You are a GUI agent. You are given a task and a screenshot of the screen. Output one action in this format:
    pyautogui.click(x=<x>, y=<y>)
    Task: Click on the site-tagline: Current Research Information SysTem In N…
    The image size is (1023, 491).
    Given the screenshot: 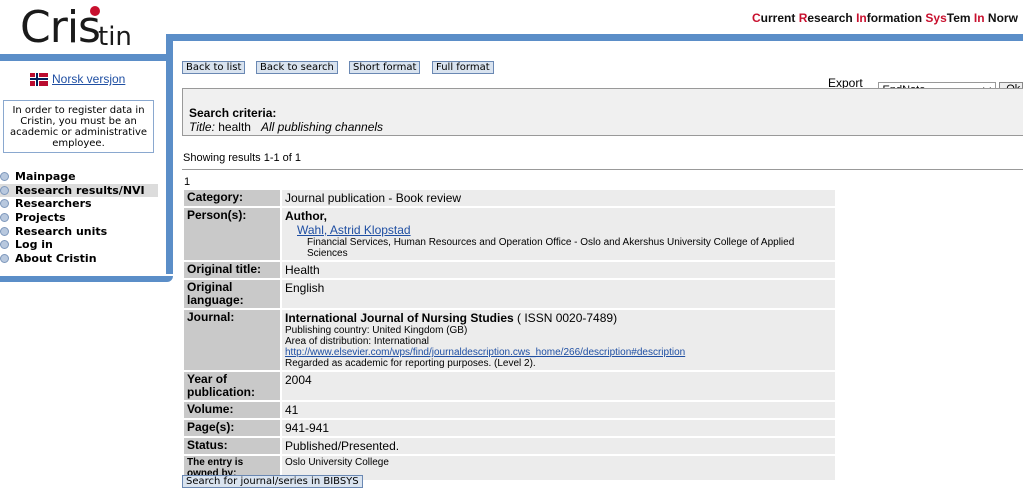 What is the action you would take?
    pyautogui.click(x=885, y=18)
    